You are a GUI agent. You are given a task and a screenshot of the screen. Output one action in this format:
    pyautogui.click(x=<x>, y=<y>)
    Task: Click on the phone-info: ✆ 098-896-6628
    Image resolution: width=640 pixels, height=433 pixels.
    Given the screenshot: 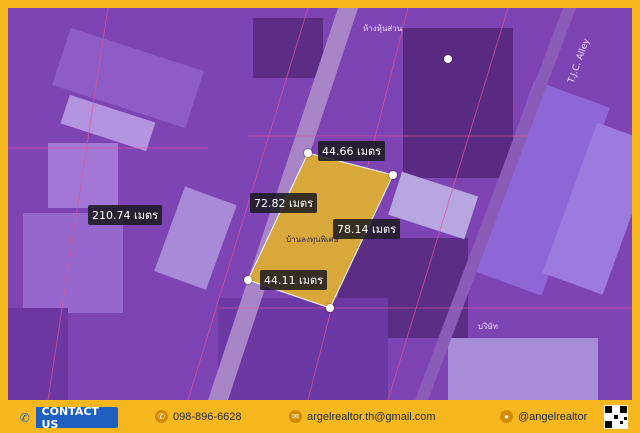 What is the action you would take?
    pyautogui.click(x=198, y=416)
    